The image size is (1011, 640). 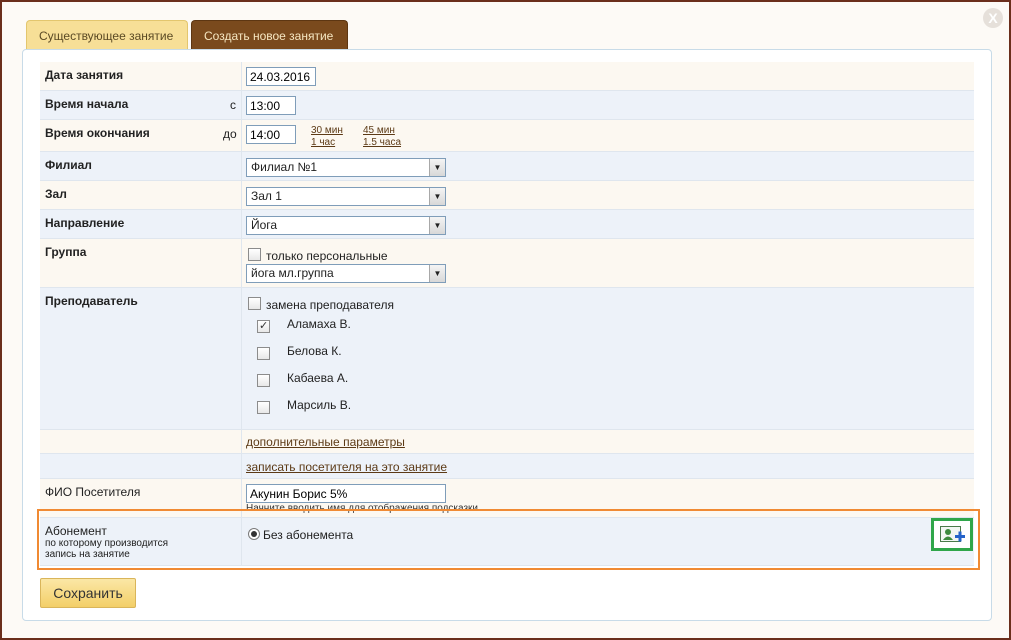 I want to click on branch-label: Филиал, so click(x=68, y=165).